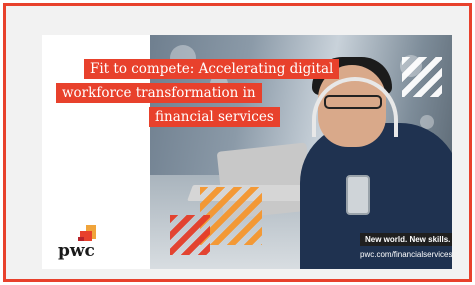 The height and width of the screenshot is (285, 475). What do you see at coordinates (159, 93) in the screenshot?
I see `headline-line-2: workforce transformation in` at bounding box center [159, 93].